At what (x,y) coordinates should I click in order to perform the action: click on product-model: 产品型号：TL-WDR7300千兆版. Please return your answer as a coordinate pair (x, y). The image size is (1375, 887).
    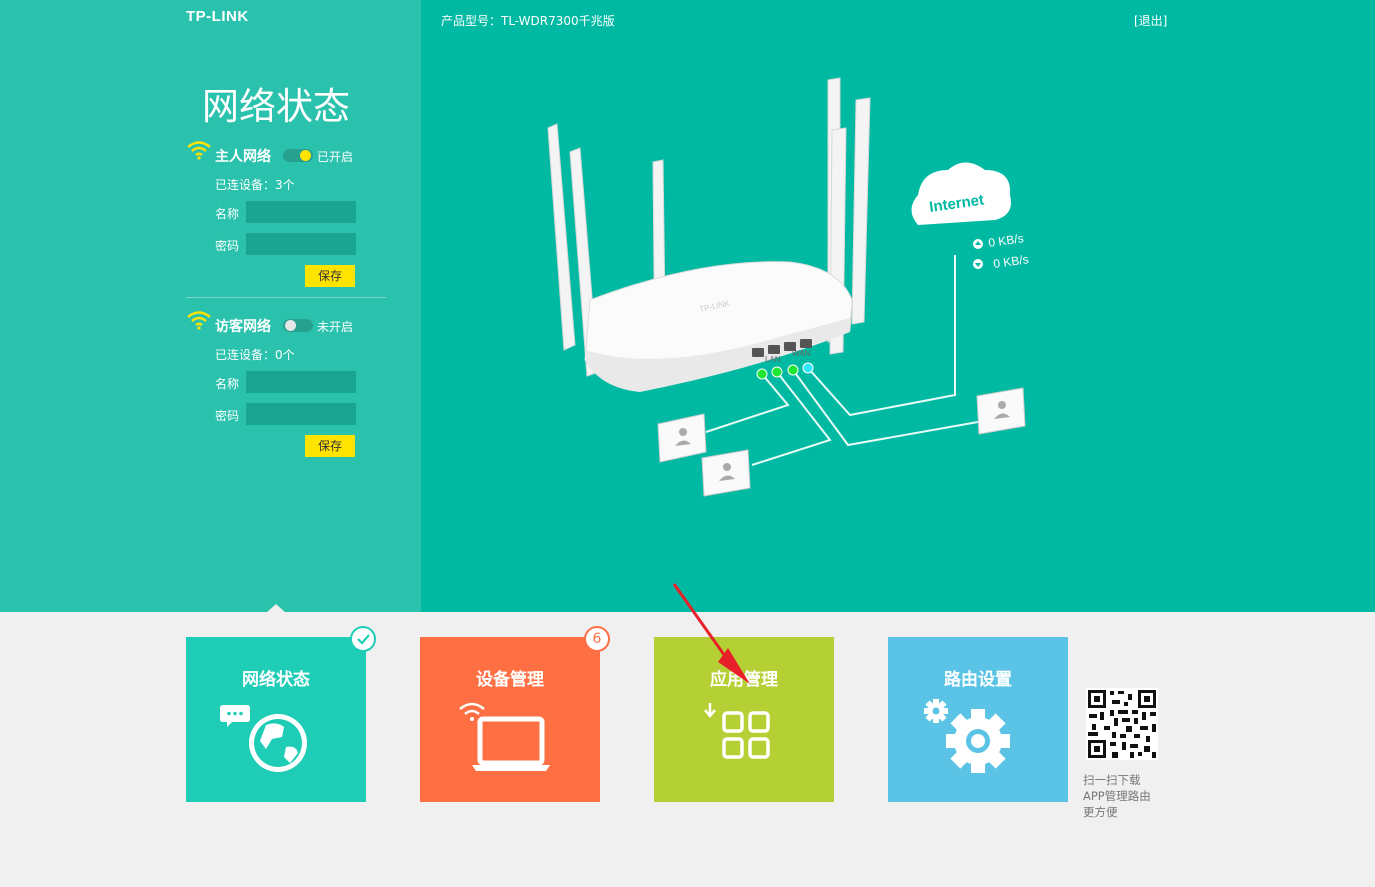
    Looking at the image, I should click on (528, 21).